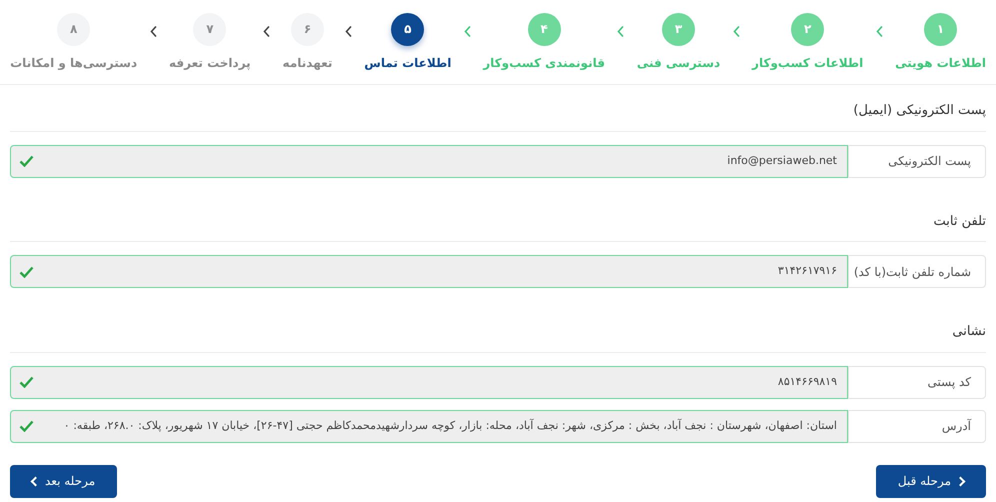  Describe the element at coordinates (498, 116) in the screenshot. I see `section-title: پست الکترونیکی (ایمیل)` at that location.